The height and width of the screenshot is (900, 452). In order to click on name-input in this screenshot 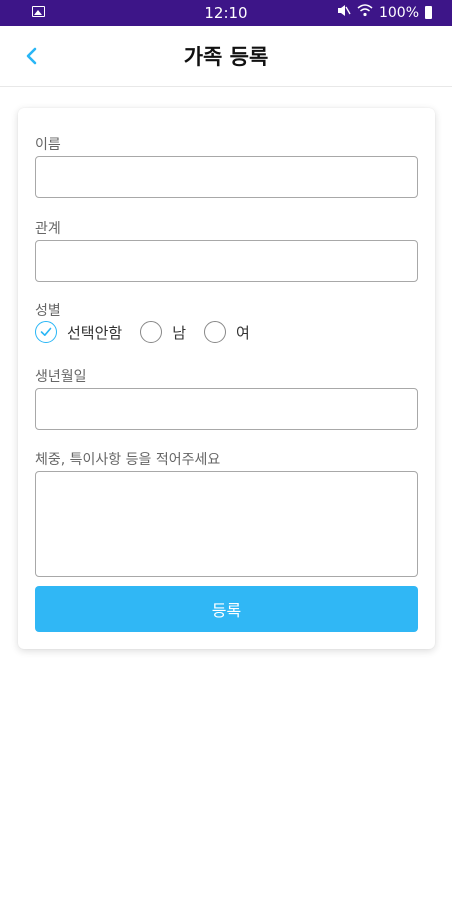, I will do `click(226, 177)`.